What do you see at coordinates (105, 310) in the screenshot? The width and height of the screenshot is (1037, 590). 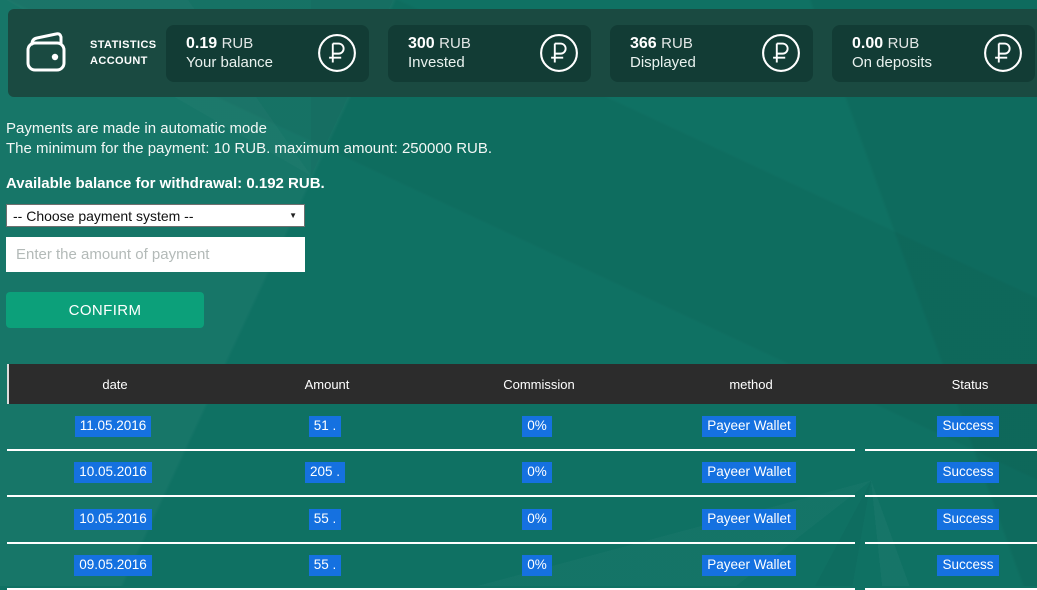 I see `confirm-button: CONFIRM` at bounding box center [105, 310].